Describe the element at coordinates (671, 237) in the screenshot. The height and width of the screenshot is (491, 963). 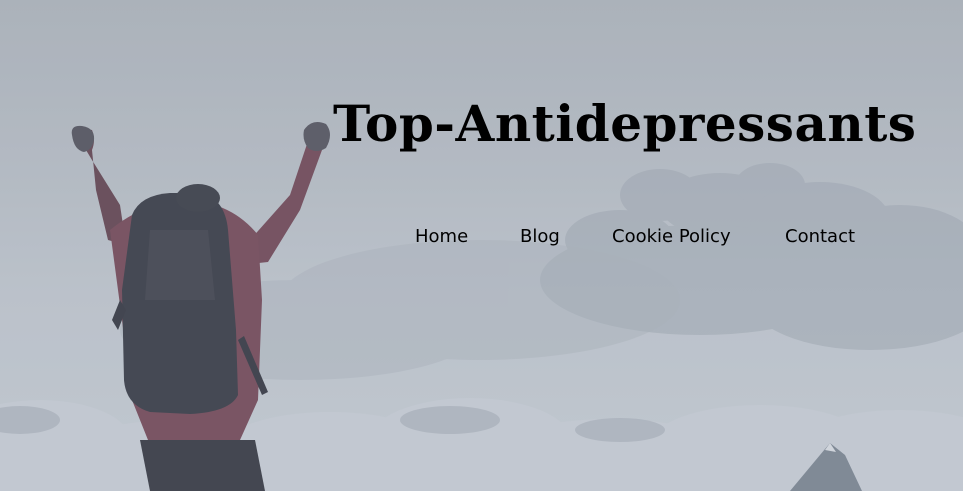
I see `nav-item-cookie-policy: Cookie Policy` at that location.